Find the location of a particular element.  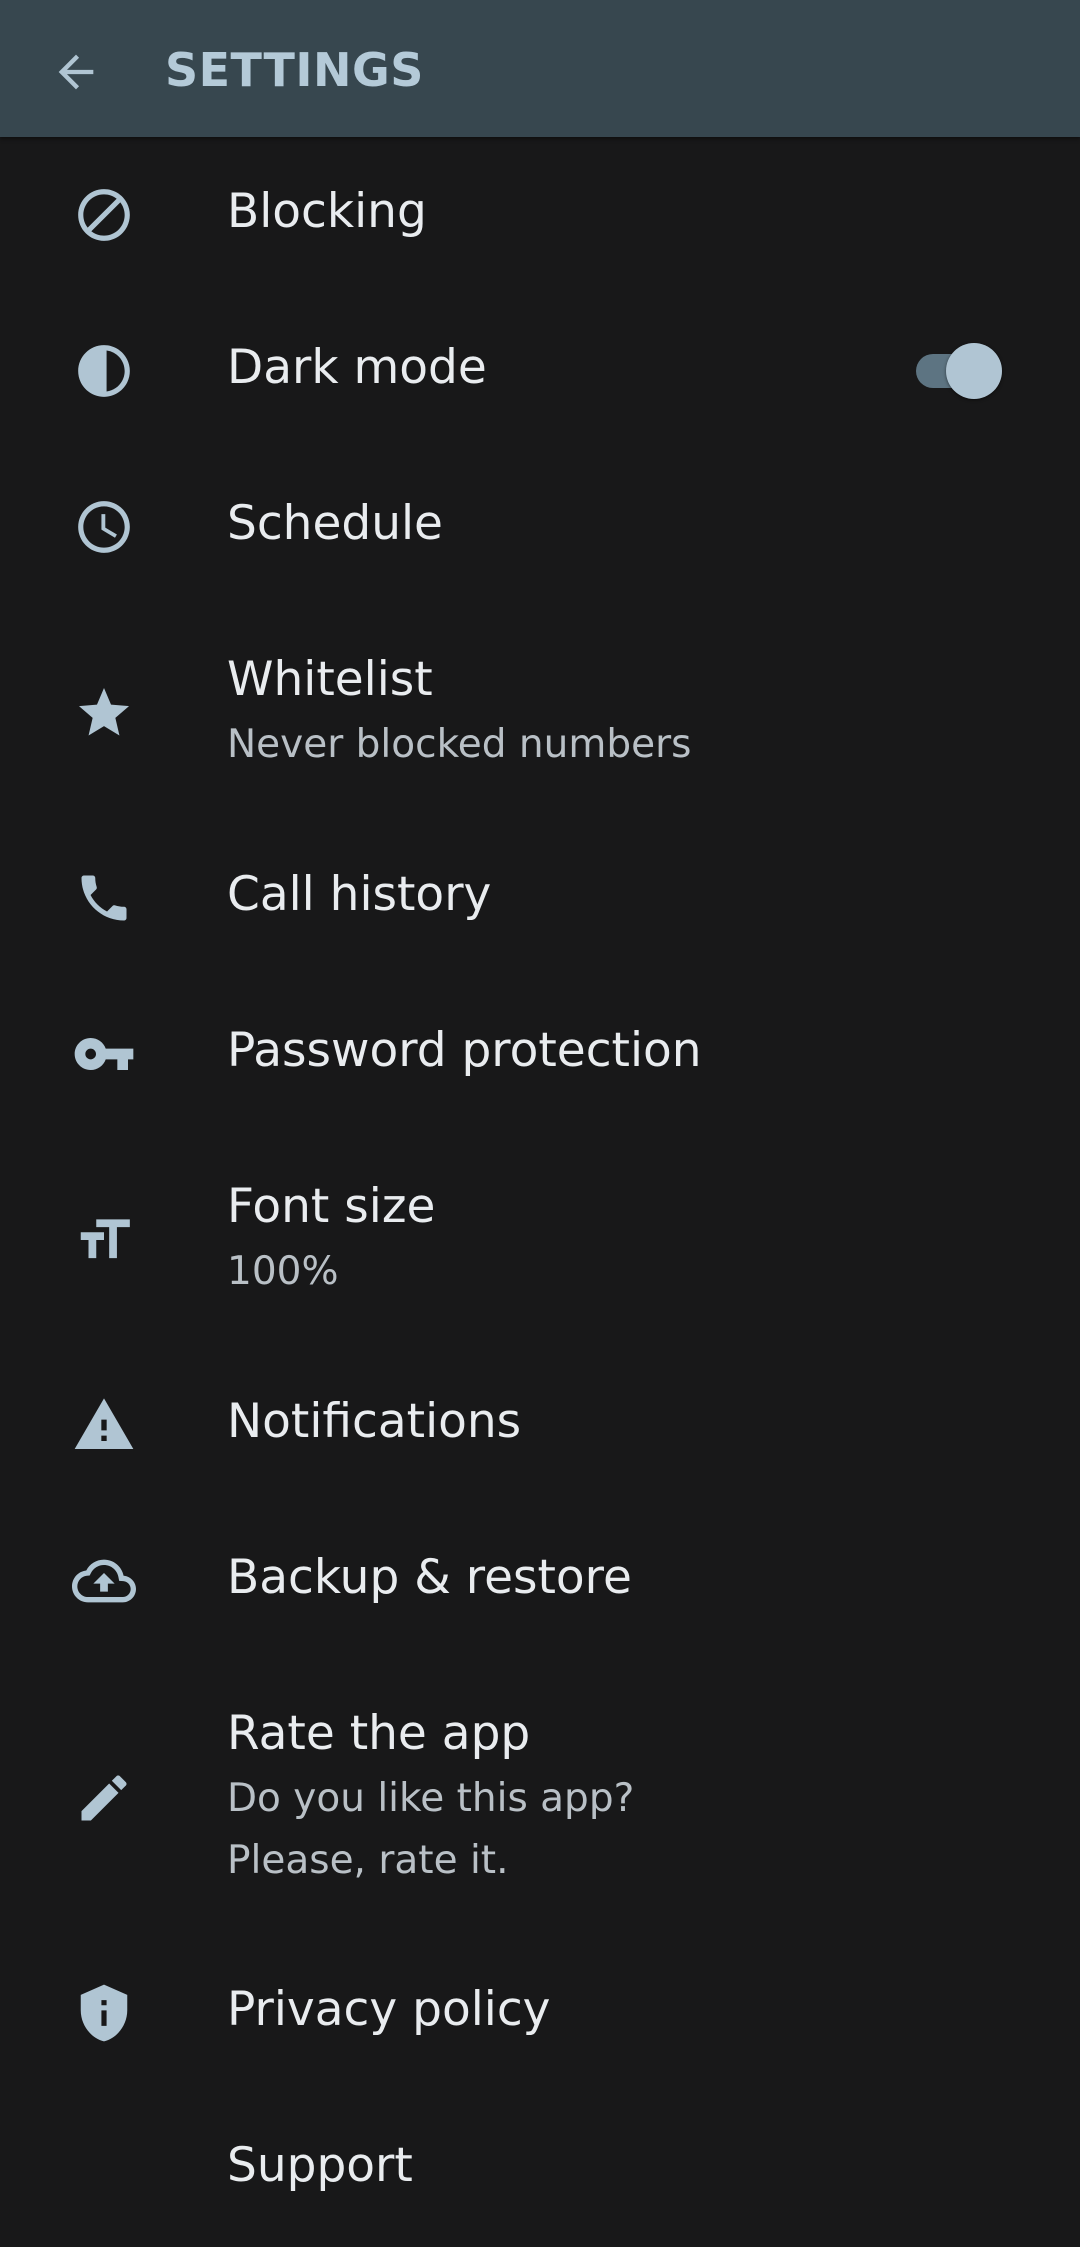

dark-mode-toggle is located at coordinates (955, 367).